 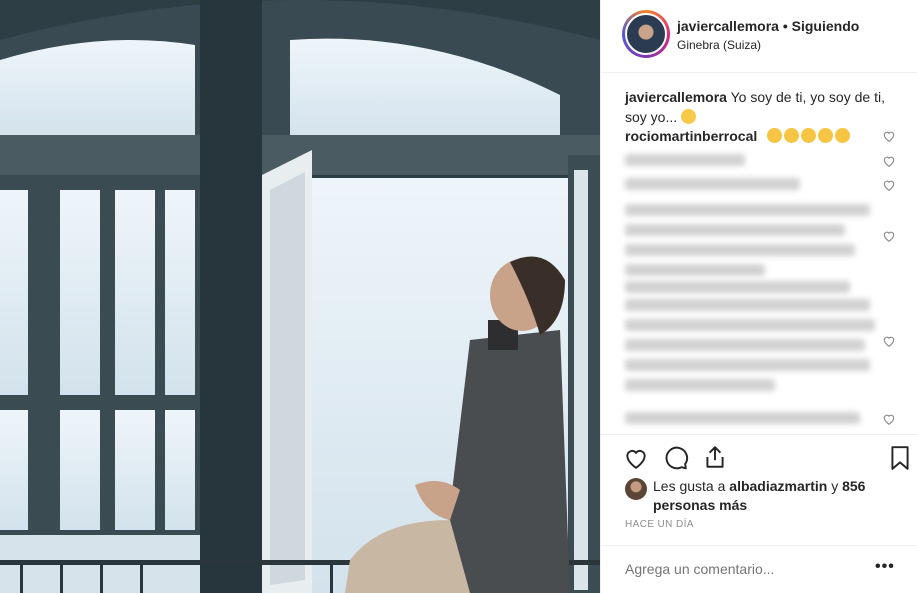 I want to click on likes-conj: y, so click(x=835, y=486).